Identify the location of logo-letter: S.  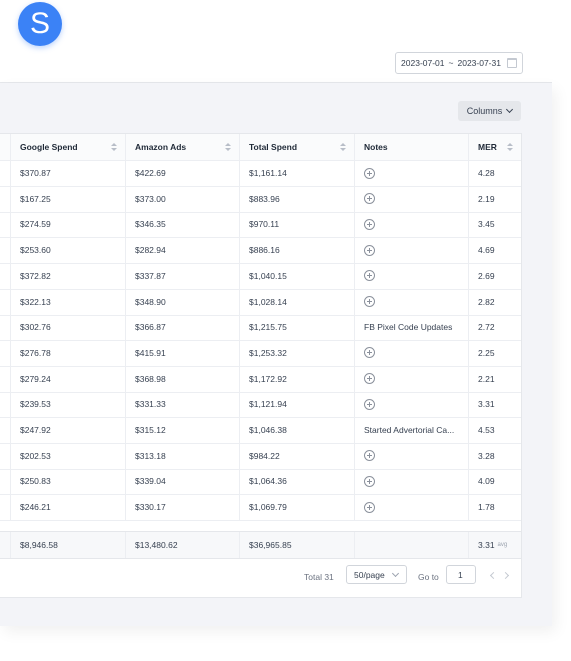
(39, 23).